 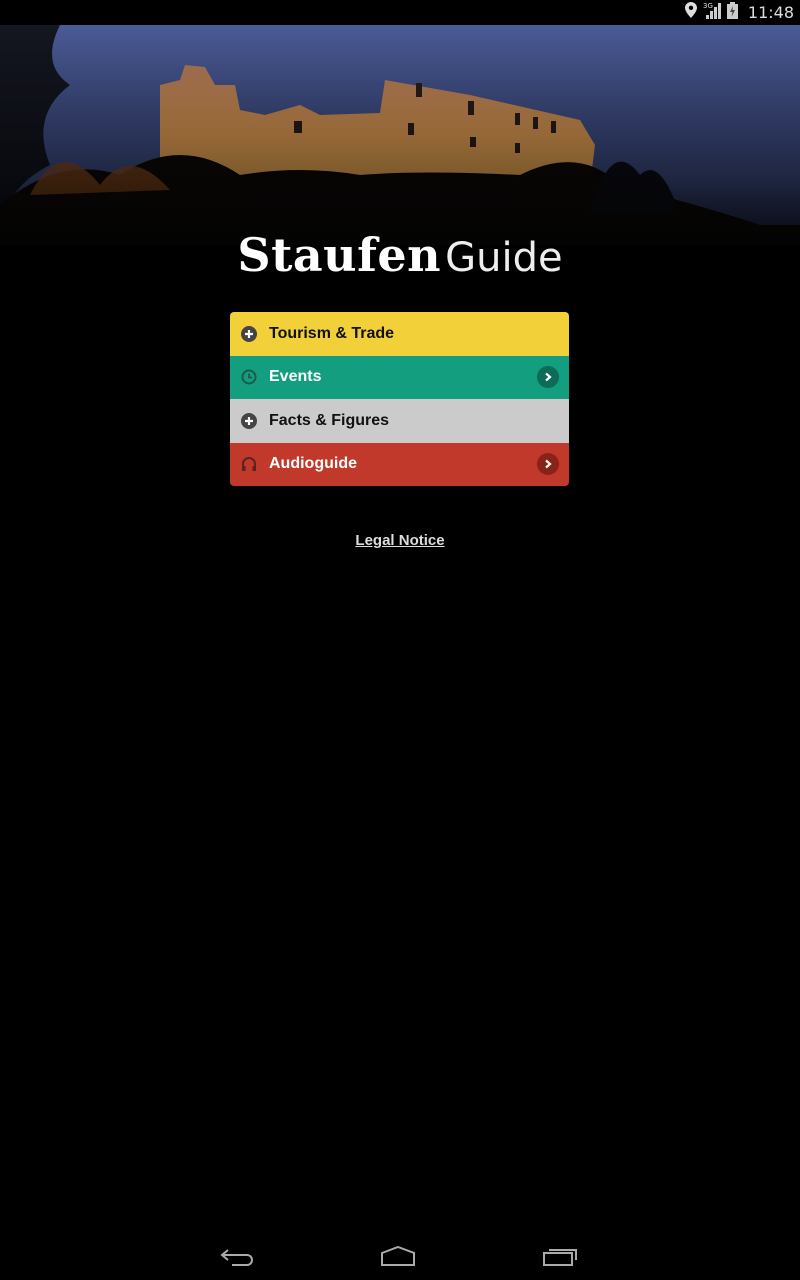 What do you see at coordinates (339, 255) in the screenshot?
I see `logo-staufen: Staufen` at bounding box center [339, 255].